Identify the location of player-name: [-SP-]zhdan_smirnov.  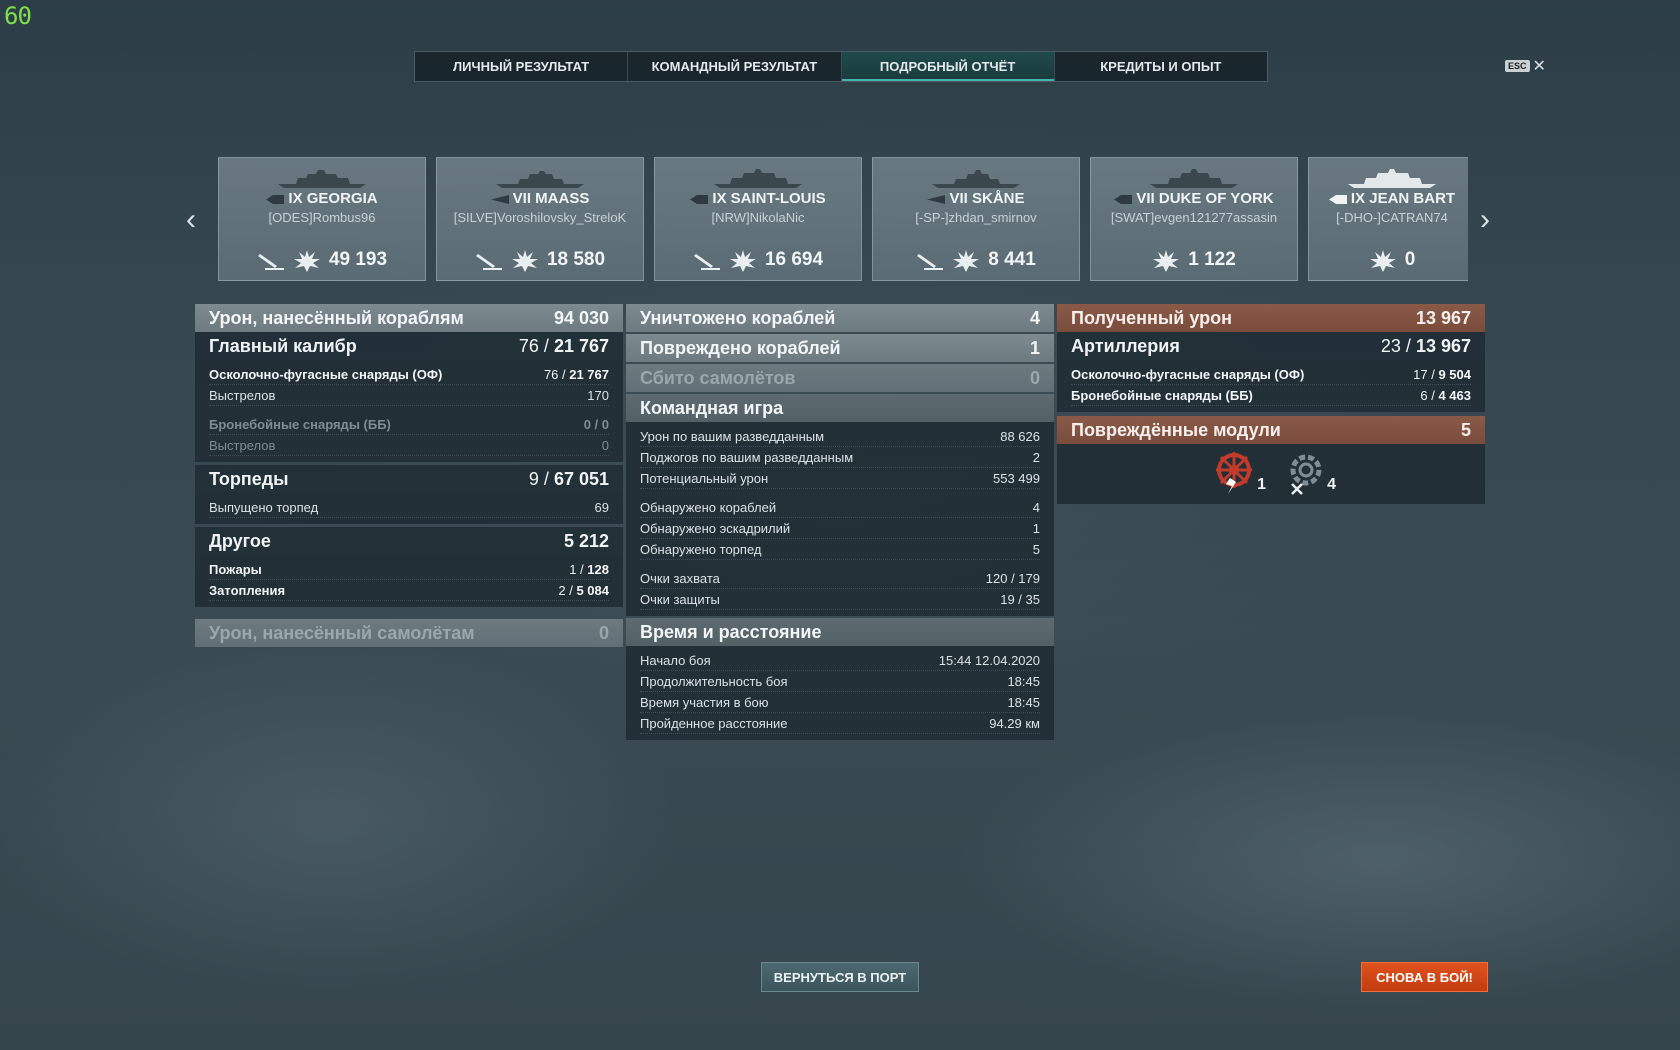
(976, 217).